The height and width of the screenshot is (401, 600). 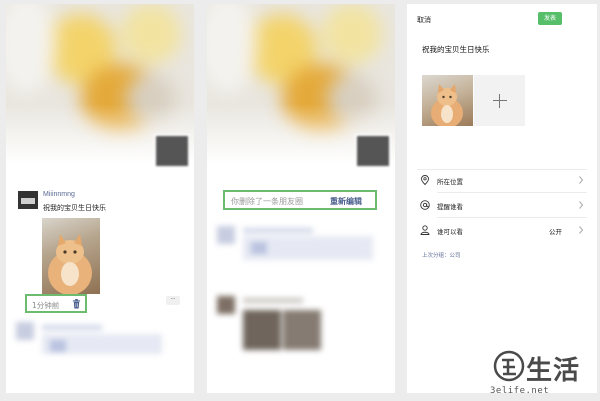 What do you see at coordinates (59, 194) in the screenshot?
I see `post-username: Miiinnmng` at bounding box center [59, 194].